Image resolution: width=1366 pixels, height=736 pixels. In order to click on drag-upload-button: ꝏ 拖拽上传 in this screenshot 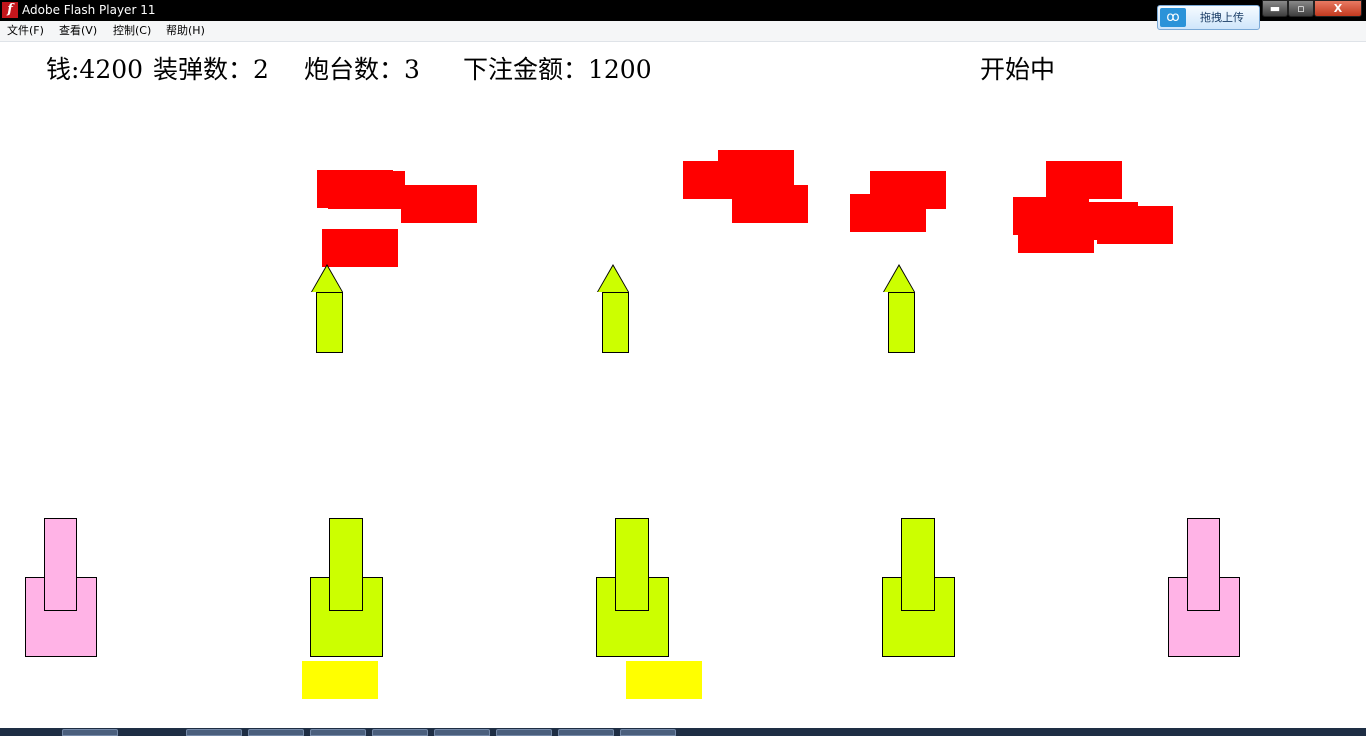, I will do `click(1208, 17)`.